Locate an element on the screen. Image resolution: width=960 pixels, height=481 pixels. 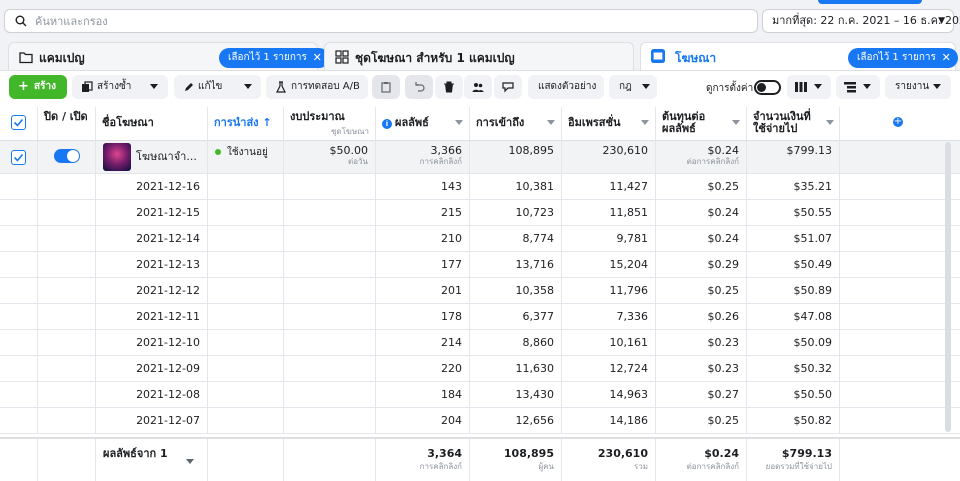
footer-spacer is located at coordinates (246, 460).